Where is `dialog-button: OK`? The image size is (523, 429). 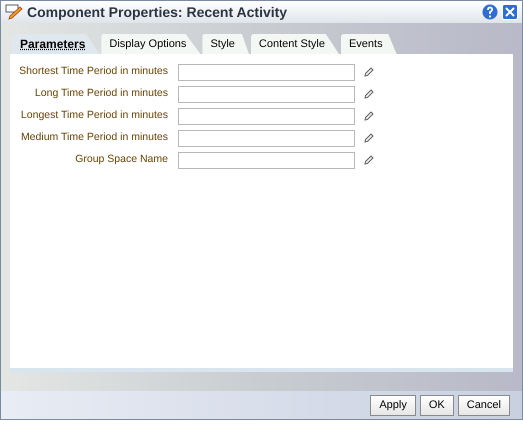
dialog-button: OK is located at coordinates (437, 405).